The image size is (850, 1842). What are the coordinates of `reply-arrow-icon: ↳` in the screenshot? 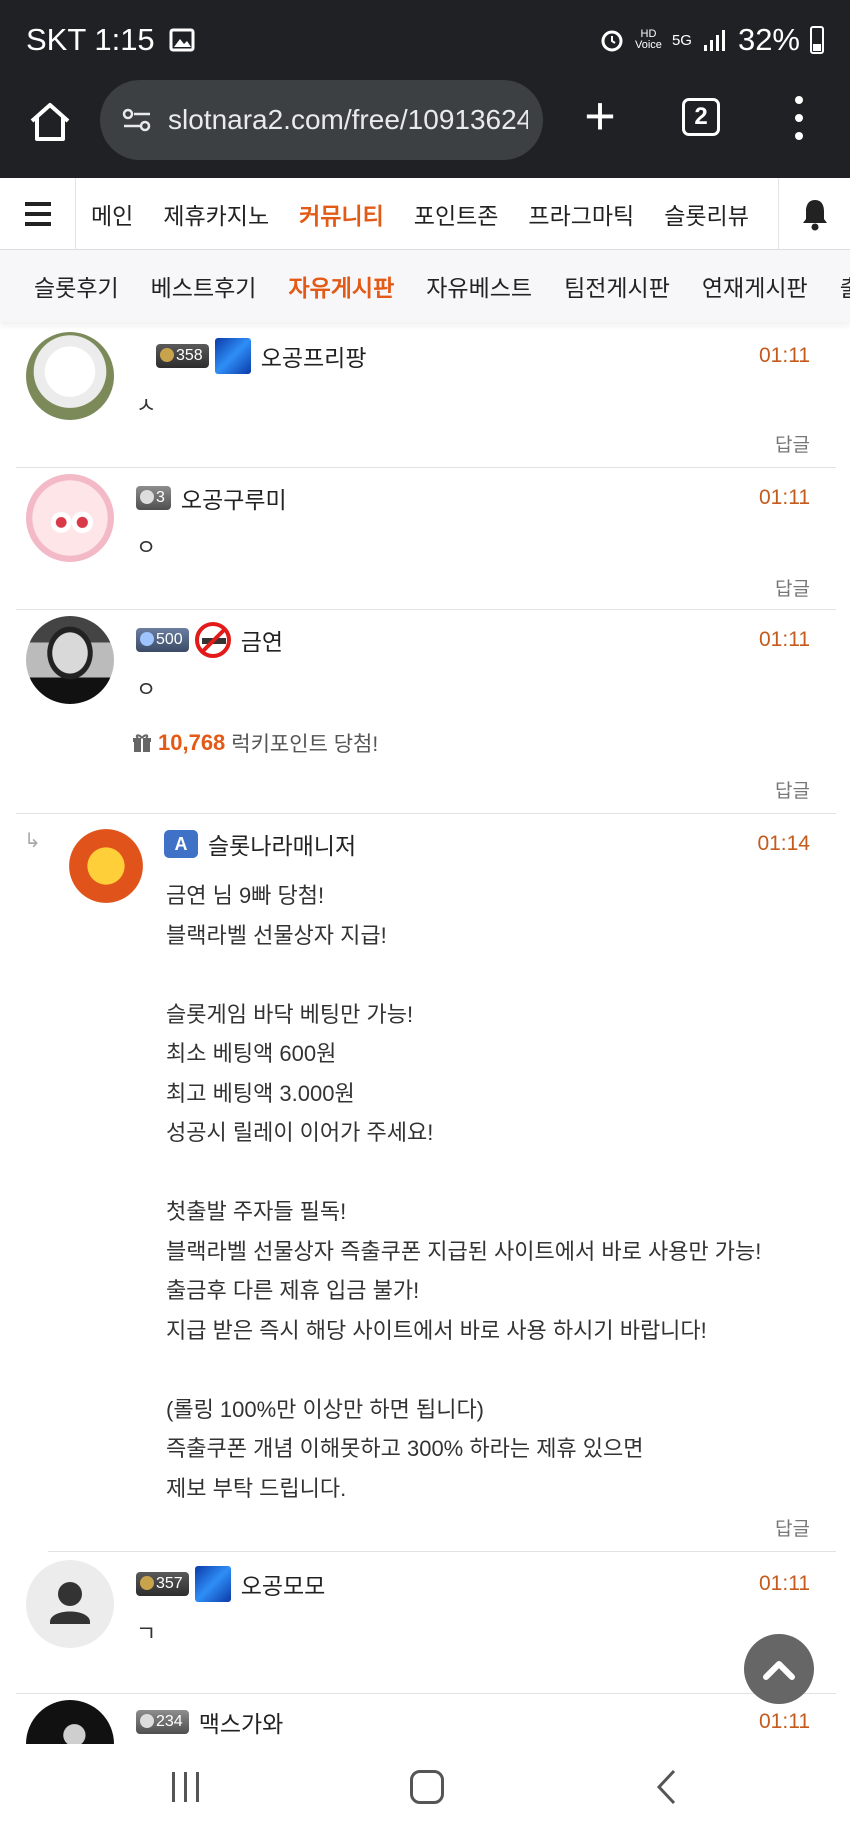 It's located at (32, 841).